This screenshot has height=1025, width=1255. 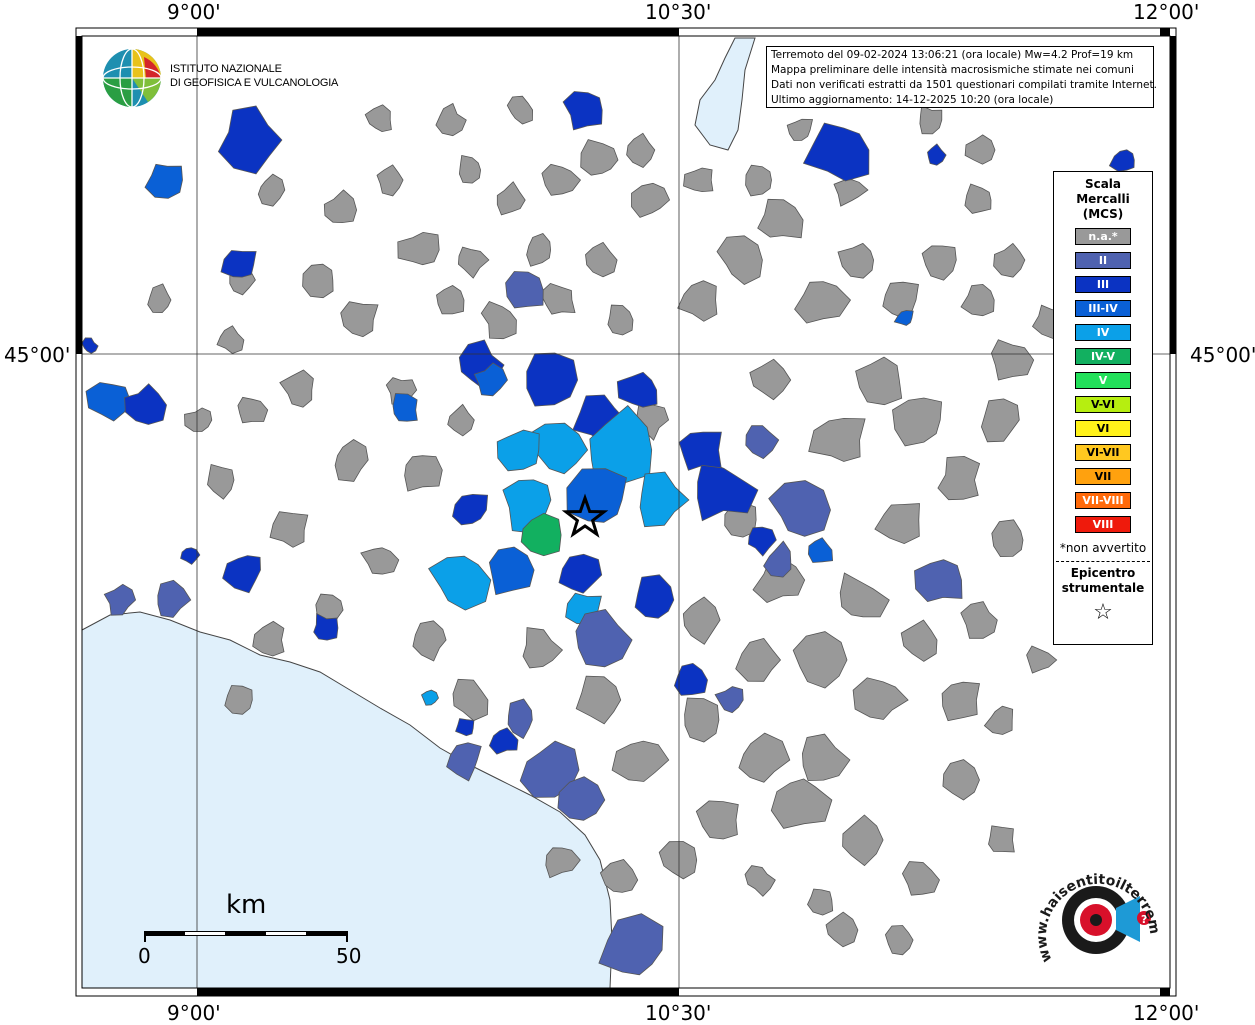 I want to click on legend-swatch-VI: VI, so click(x=1103, y=428).